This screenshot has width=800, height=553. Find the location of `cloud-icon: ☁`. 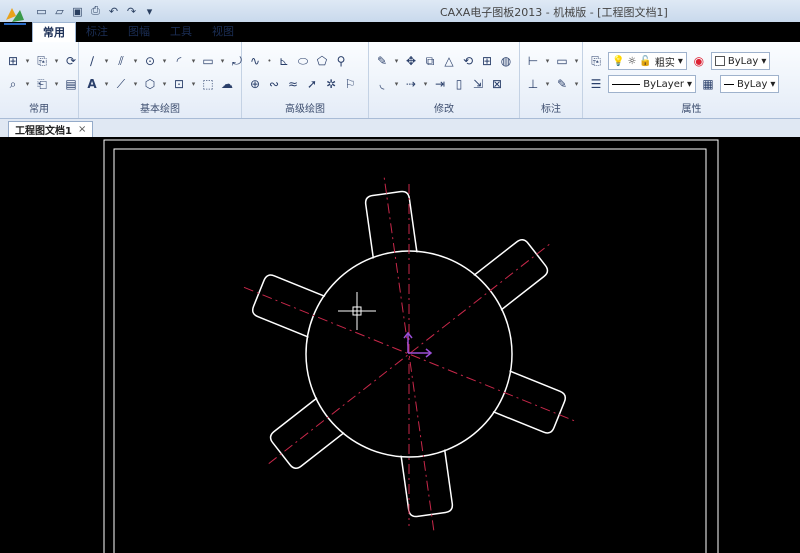

cloud-icon: ☁ is located at coordinates (227, 84).